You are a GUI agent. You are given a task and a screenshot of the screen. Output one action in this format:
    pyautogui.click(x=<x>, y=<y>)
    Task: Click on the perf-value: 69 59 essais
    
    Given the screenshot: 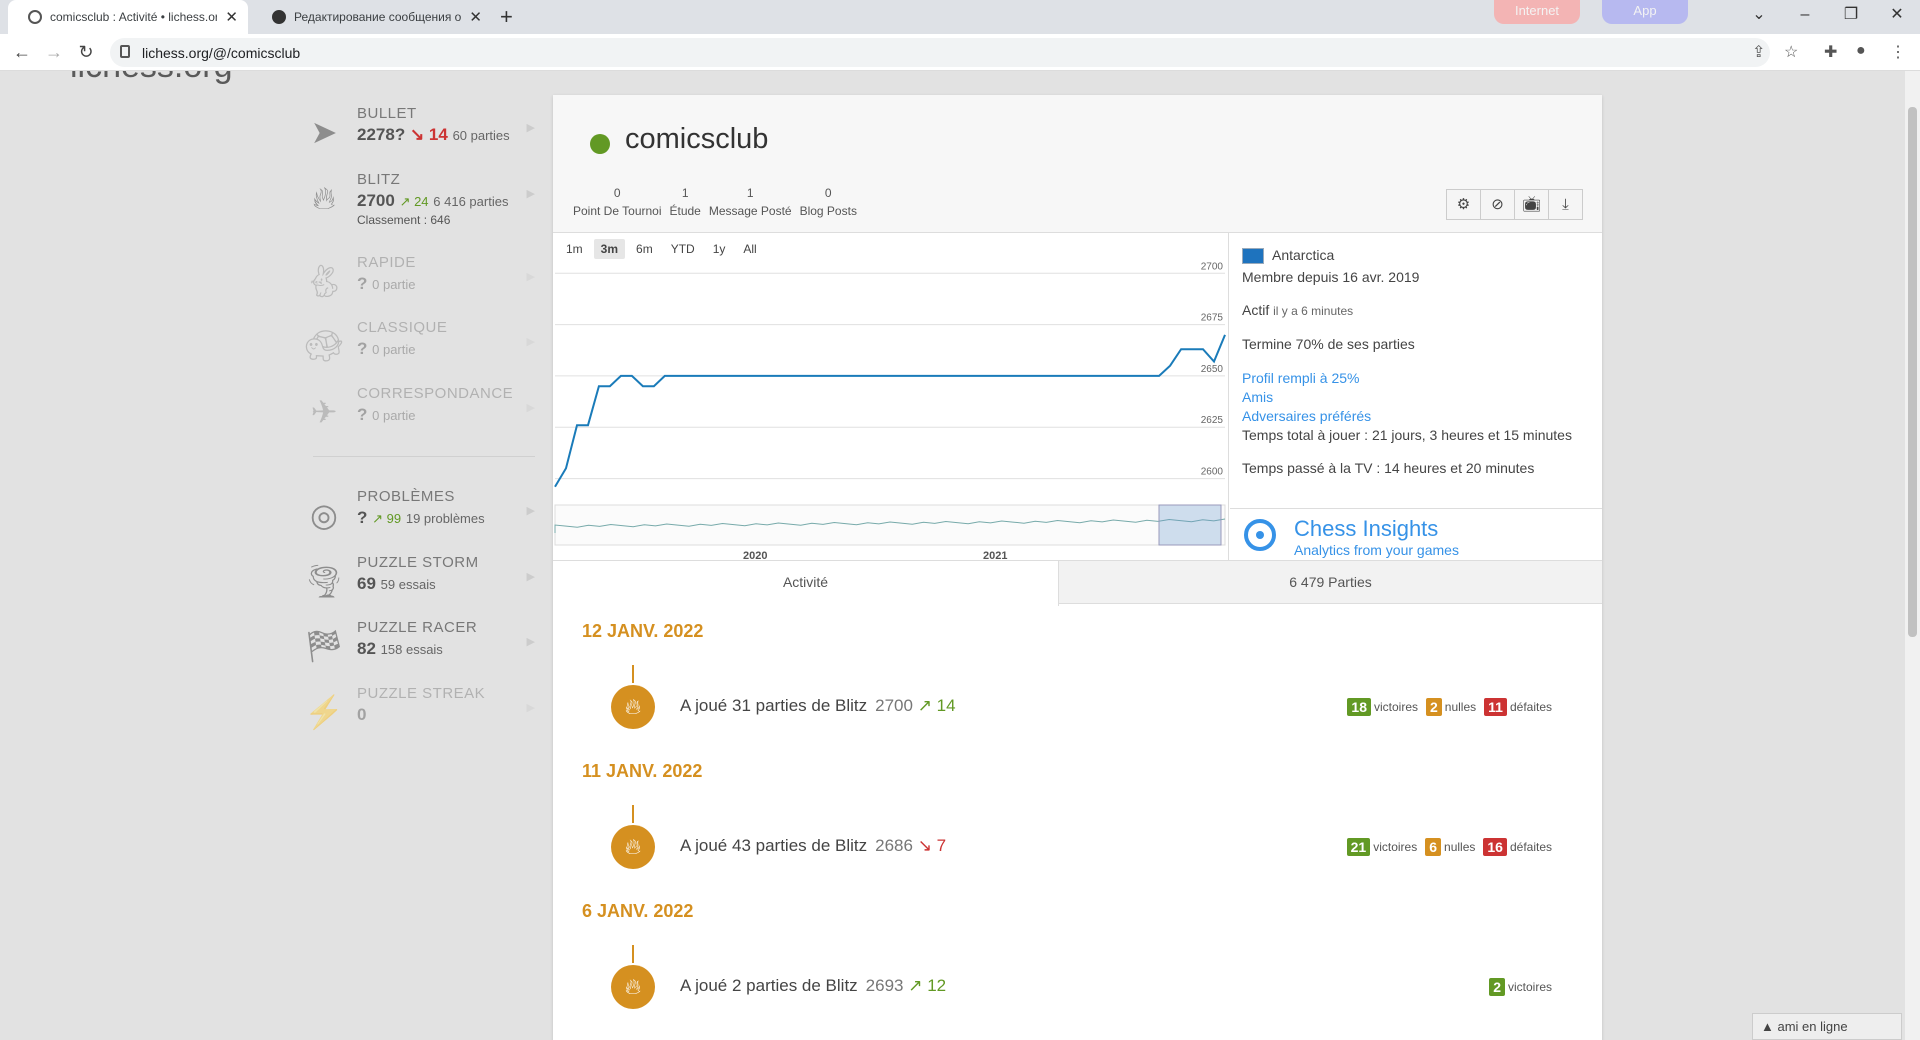 What is the action you would take?
    pyautogui.click(x=396, y=583)
    